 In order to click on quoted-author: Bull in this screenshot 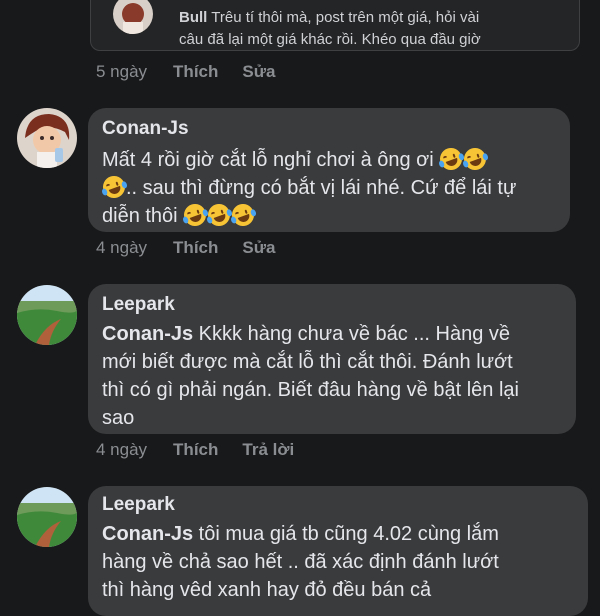, I will do `click(193, 17)`.